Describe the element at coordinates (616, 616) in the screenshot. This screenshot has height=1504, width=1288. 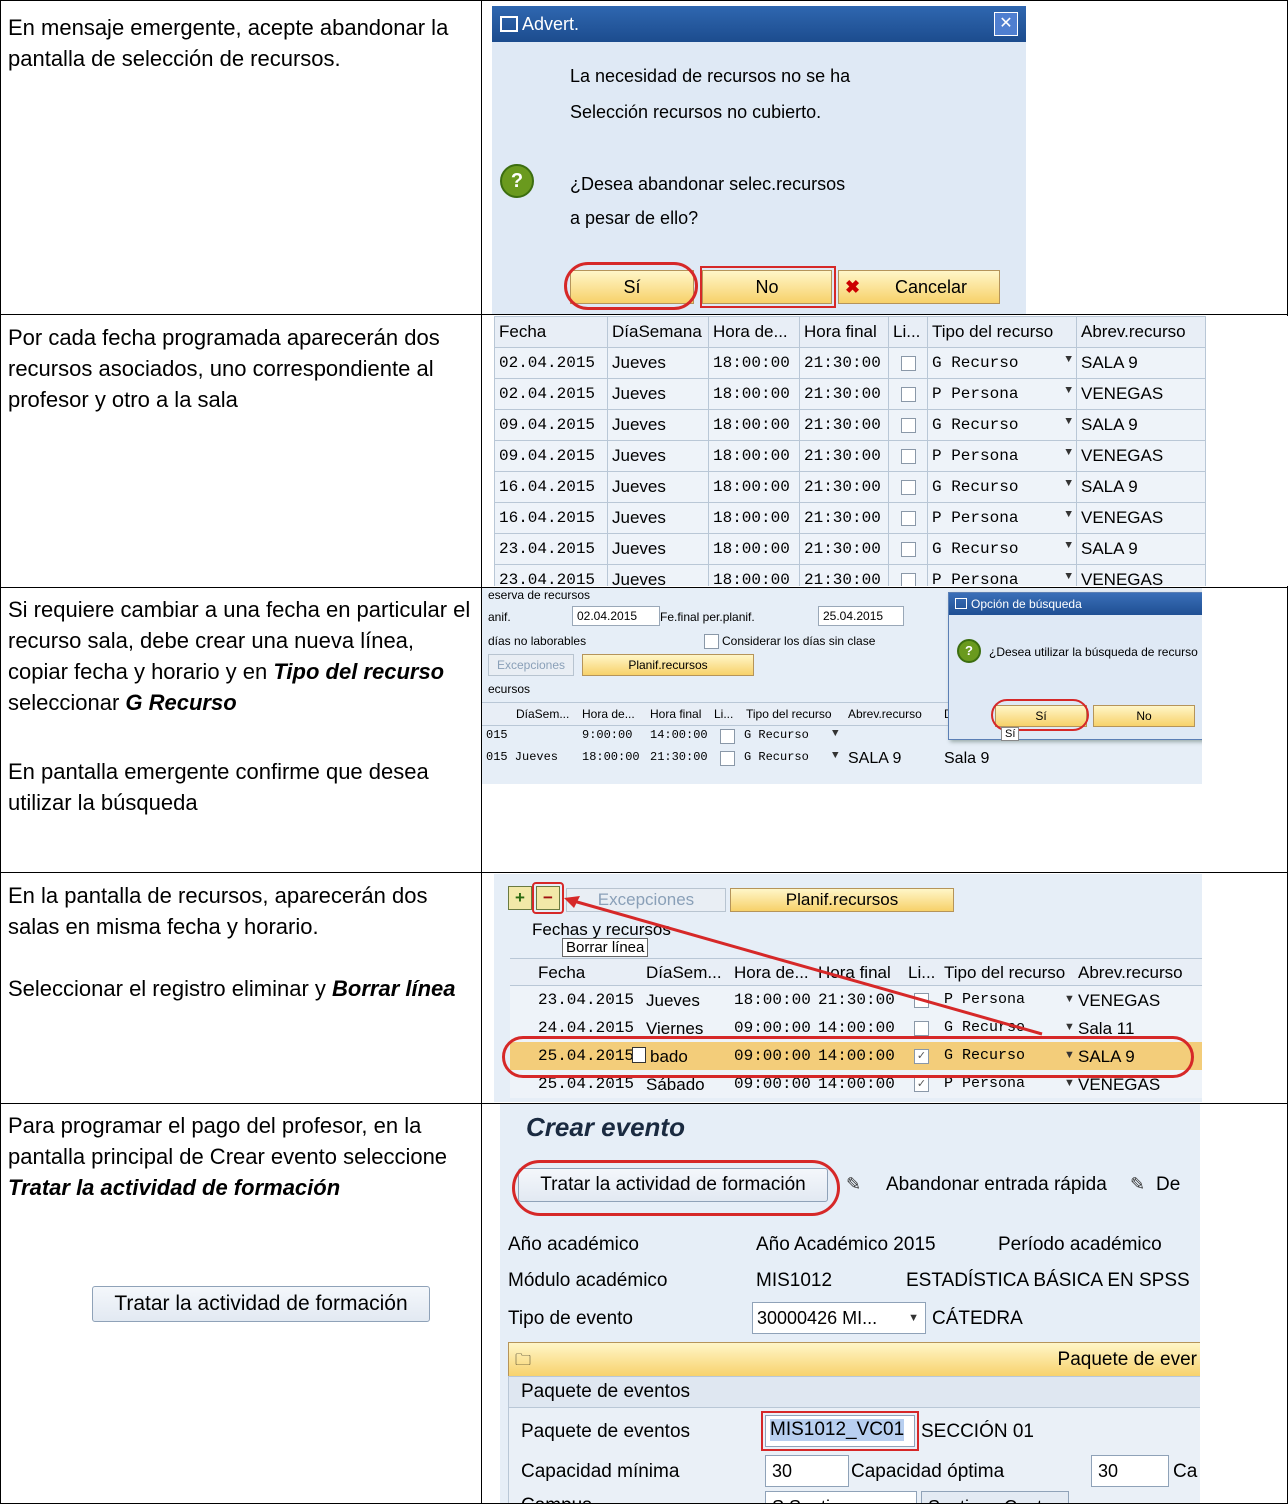
I see `start-date-field: 02.04.2015` at that location.